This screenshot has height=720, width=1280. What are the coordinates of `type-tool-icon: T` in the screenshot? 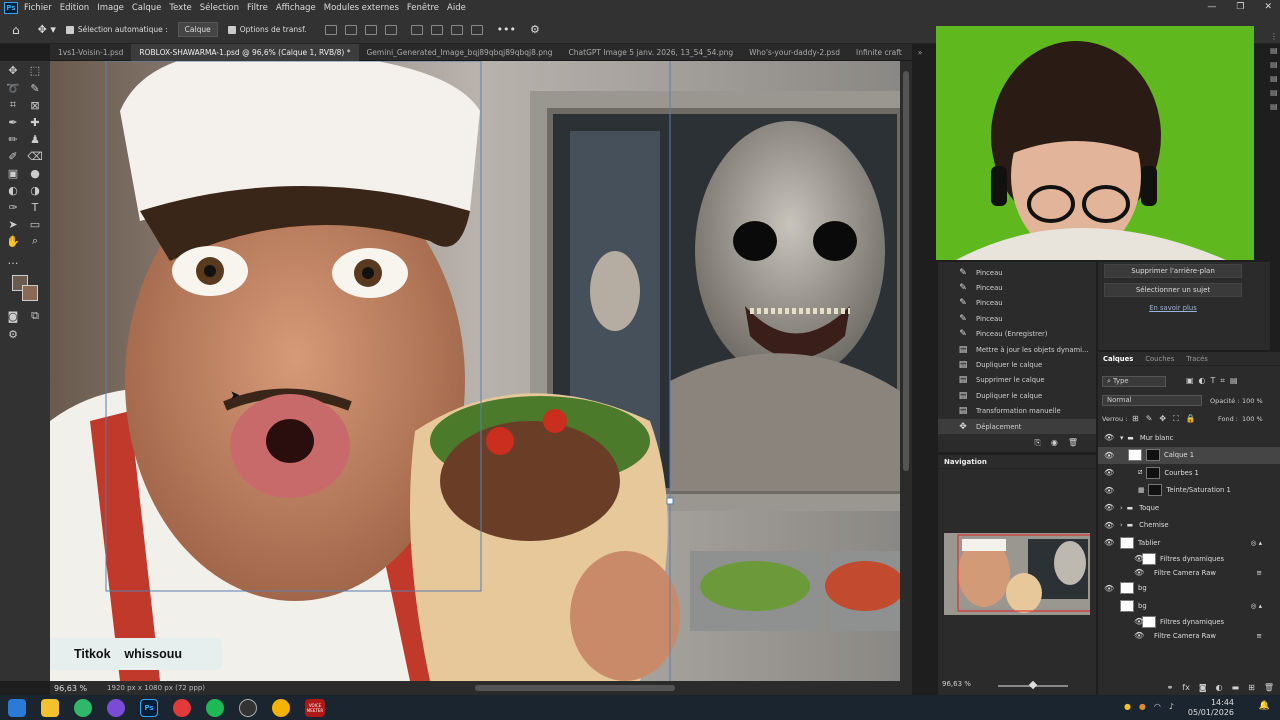 It's located at (35, 207).